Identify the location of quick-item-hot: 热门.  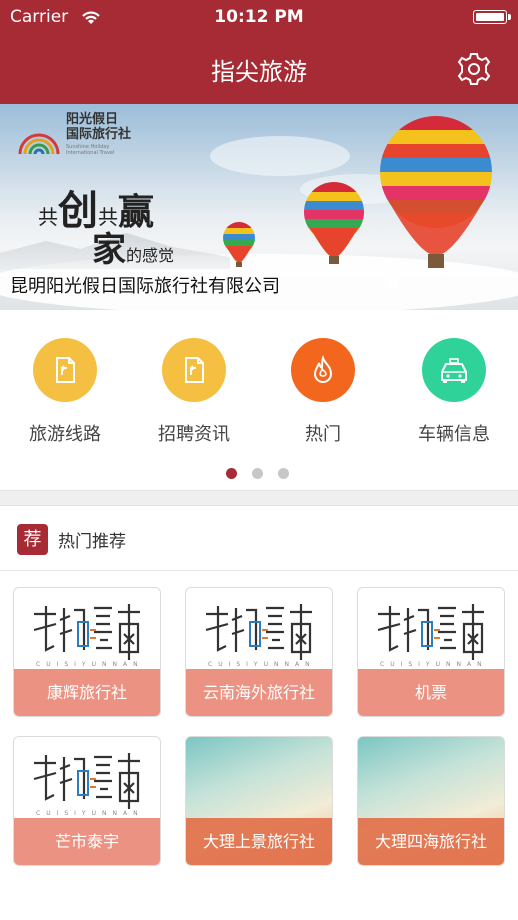
(323, 392).